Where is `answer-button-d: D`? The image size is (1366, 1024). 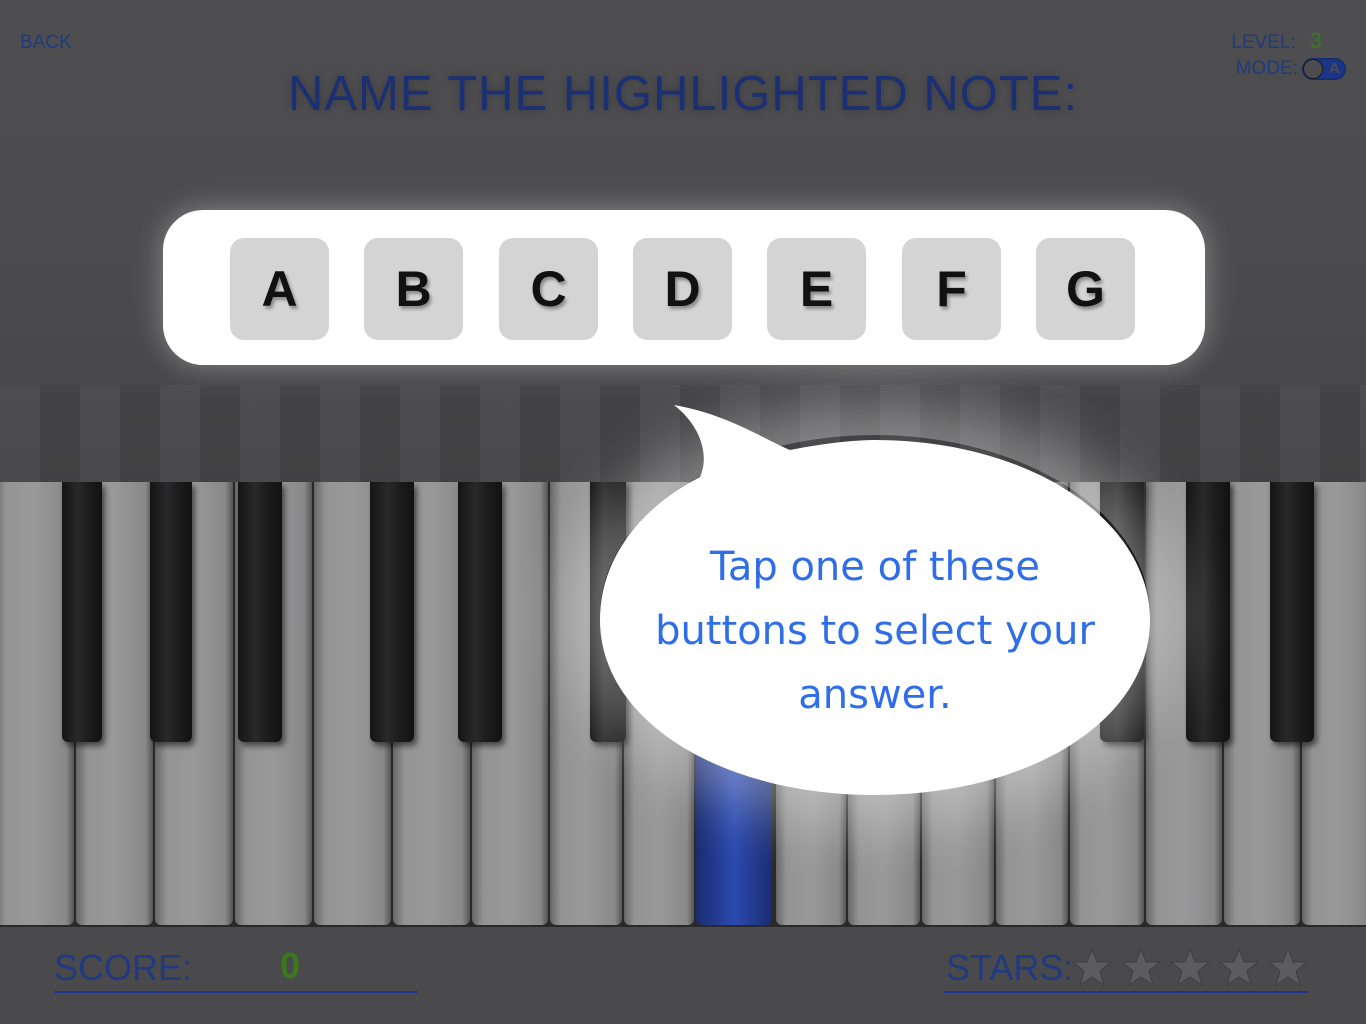 answer-button-d: D is located at coordinates (682, 289).